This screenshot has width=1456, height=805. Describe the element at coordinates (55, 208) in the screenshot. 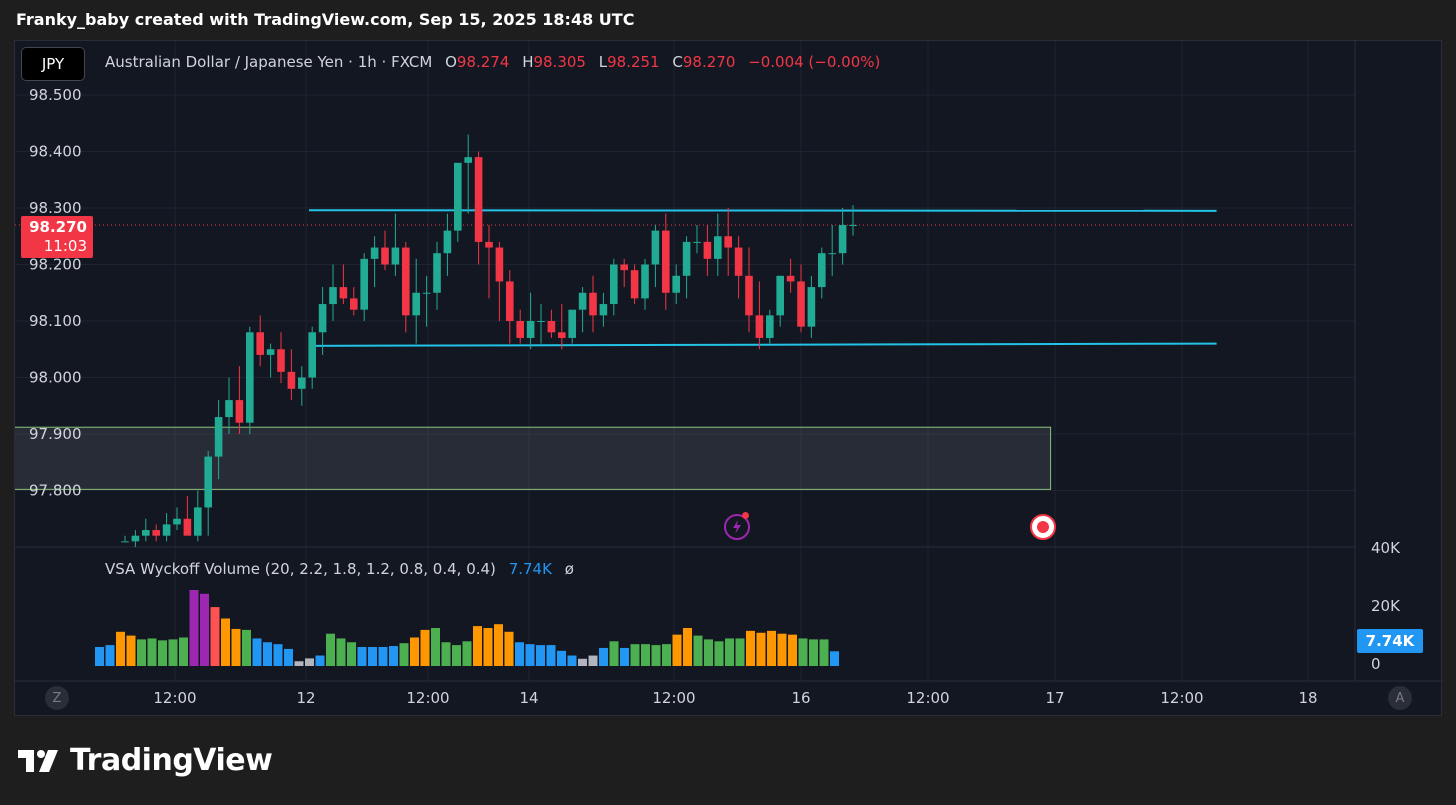

I see `price-tick-label: 98.300` at that location.